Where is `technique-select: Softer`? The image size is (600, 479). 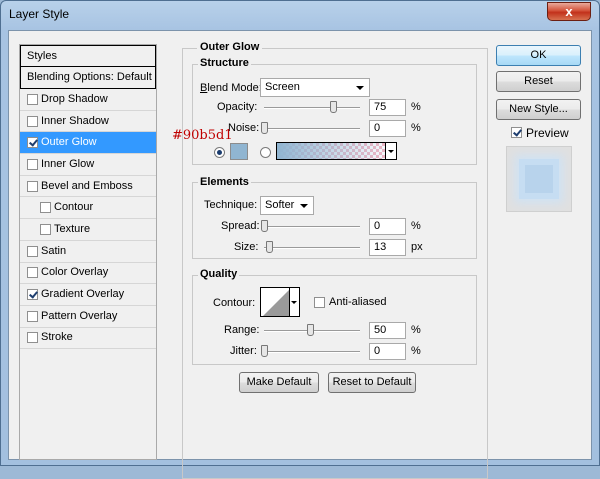 technique-select: Softer is located at coordinates (287, 205).